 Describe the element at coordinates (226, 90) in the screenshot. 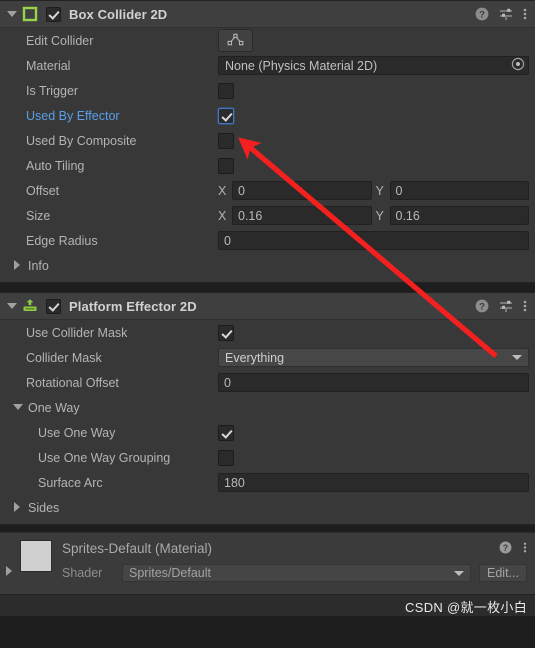

I see `is-trigger-checkbox` at that location.